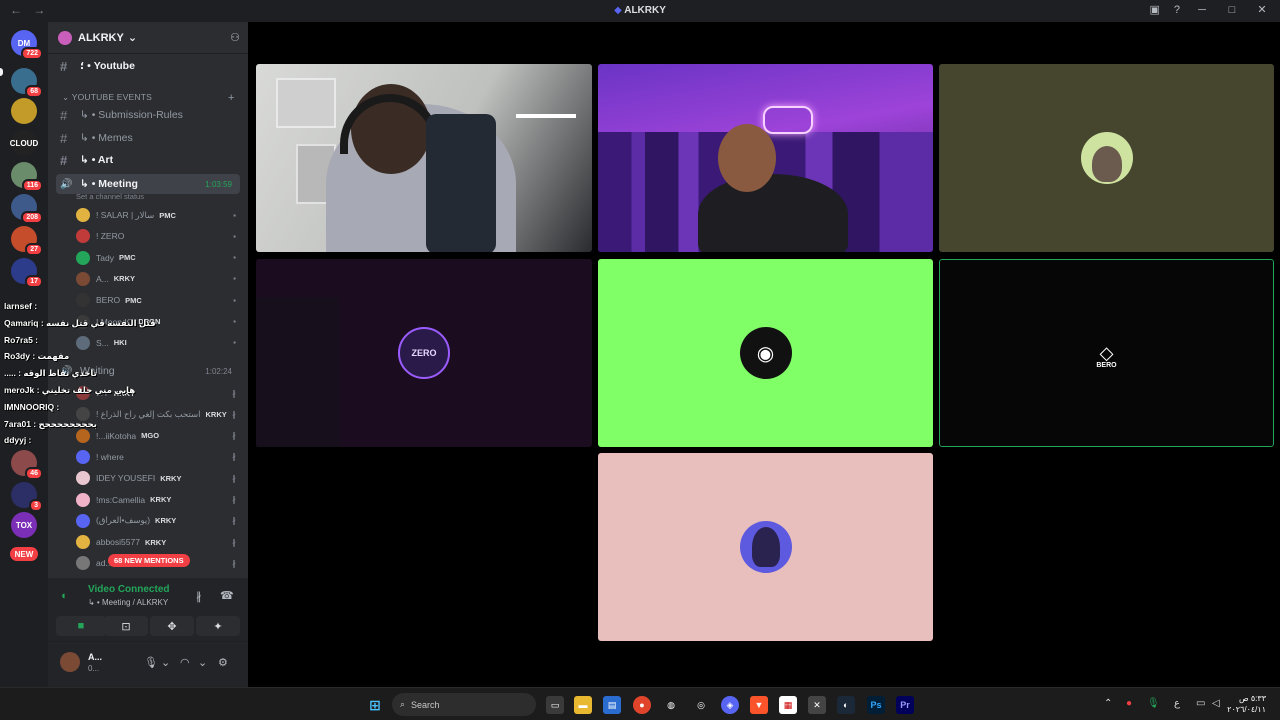  I want to click on discord-taskbar-icon: ◈, so click(730, 705).